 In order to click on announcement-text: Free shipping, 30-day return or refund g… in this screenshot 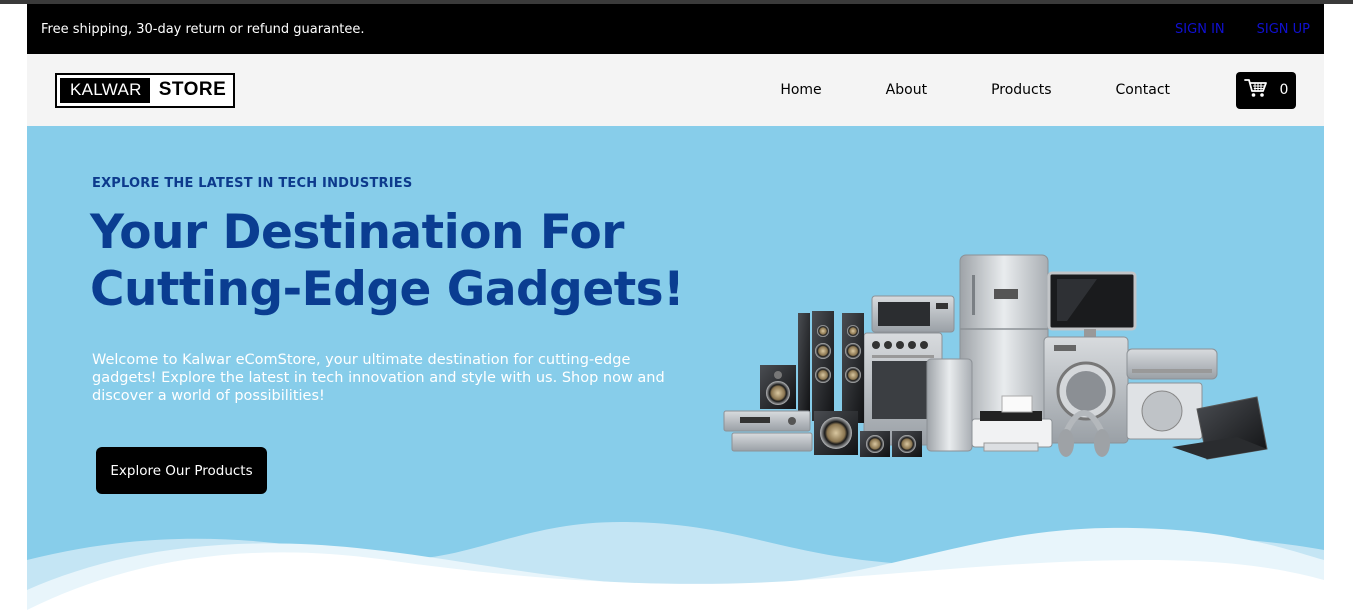, I will do `click(203, 29)`.